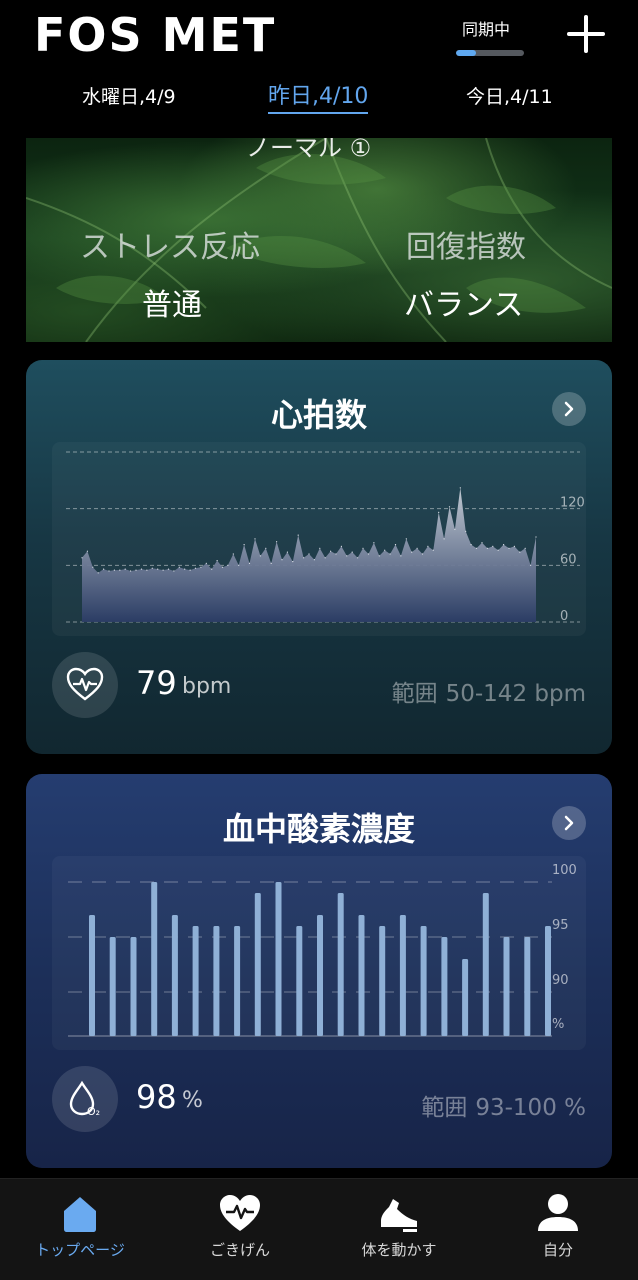 The image size is (638, 1280). What do you see at coordinates (80, 1250) in the screenshot?
I see `nav-label-home: トップページ` at bounding box center [80, 1250].